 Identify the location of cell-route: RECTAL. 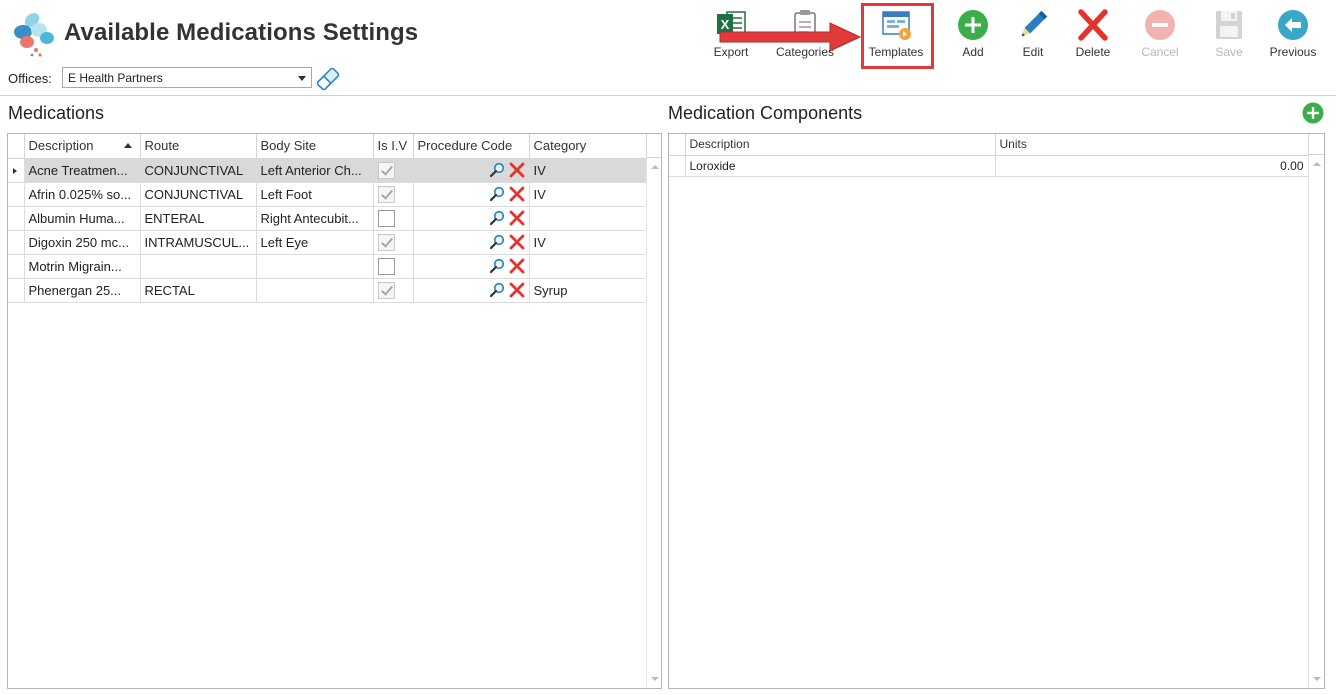
(198, 290).